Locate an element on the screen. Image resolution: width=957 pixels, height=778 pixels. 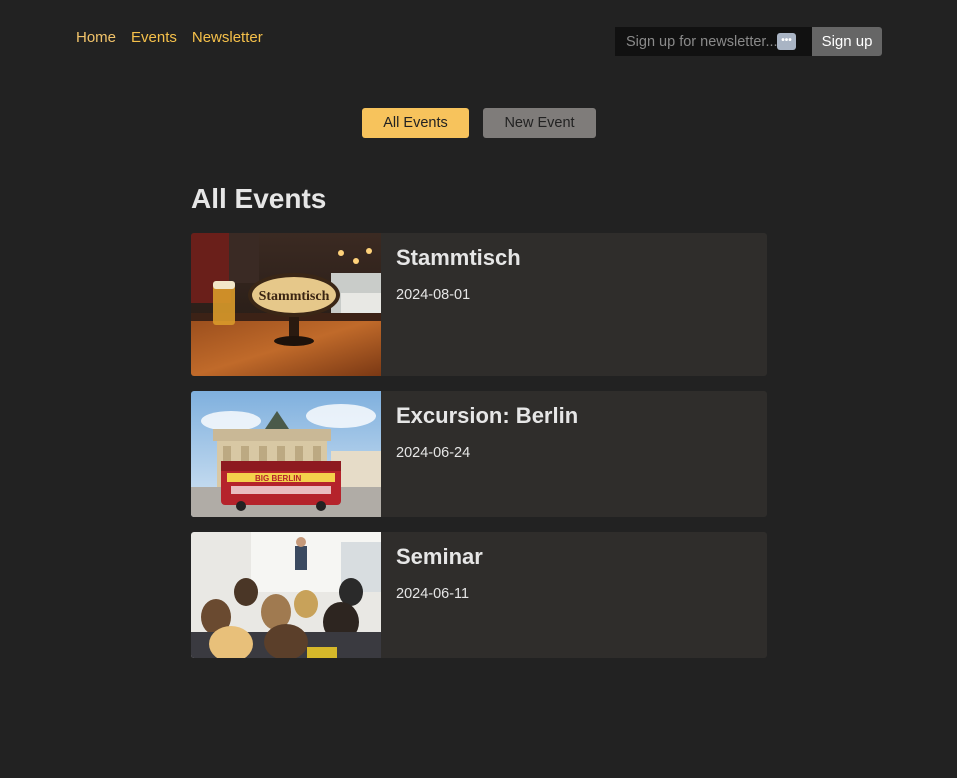
event-title: Excursion: Berlin is located at coordinates (487, 416).